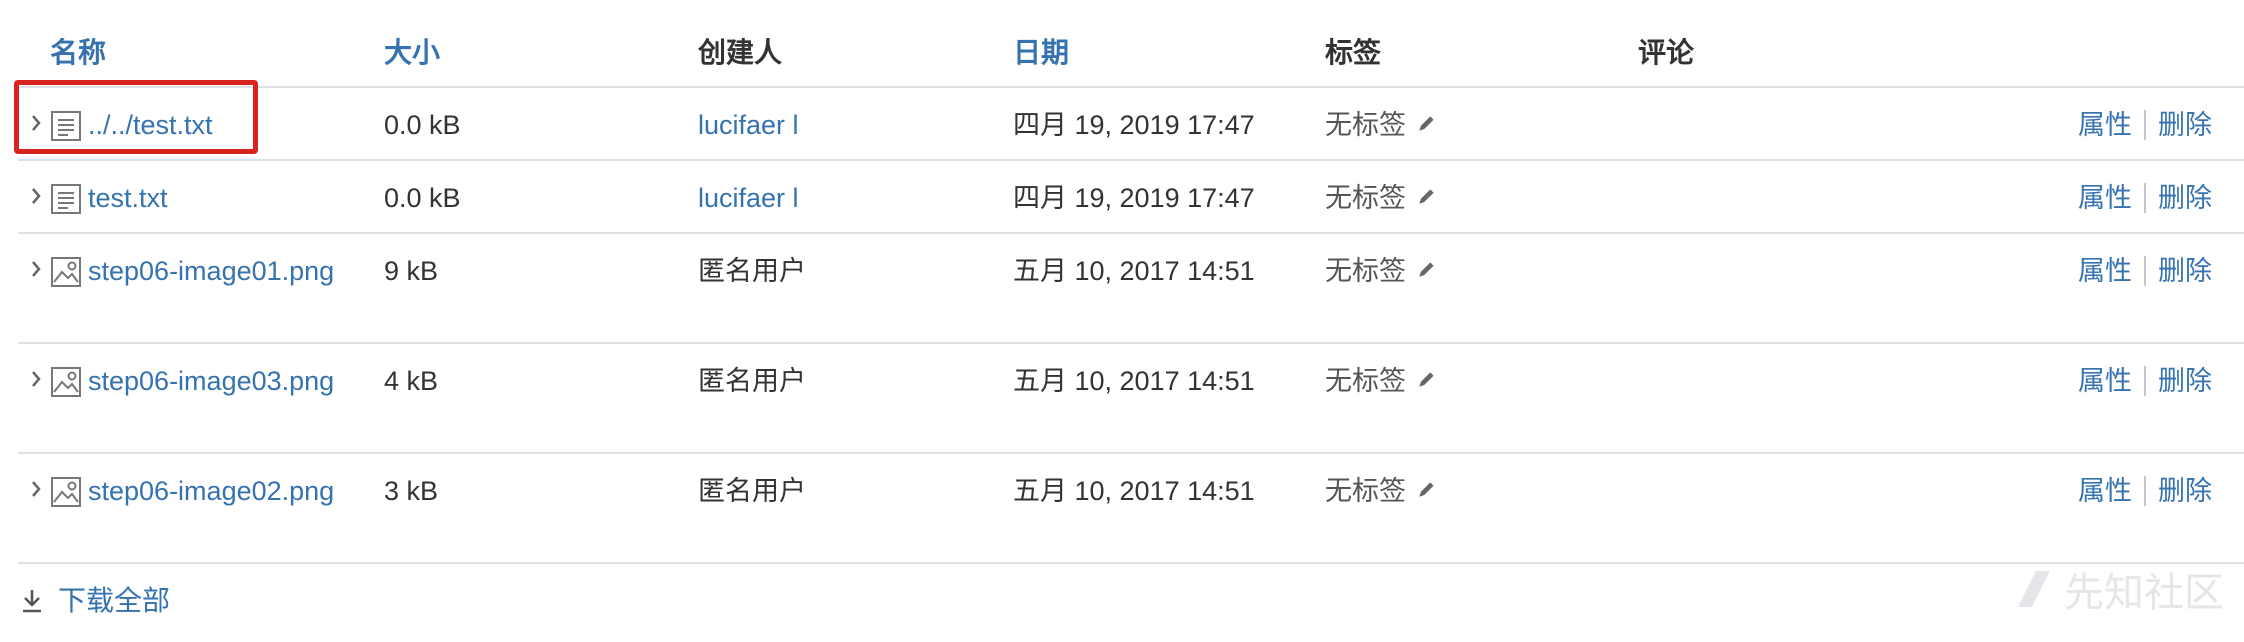  What do you see at coordinates (136, 117) in the screenshot?
I see `highlight-box` at bounding box center [136, 117].